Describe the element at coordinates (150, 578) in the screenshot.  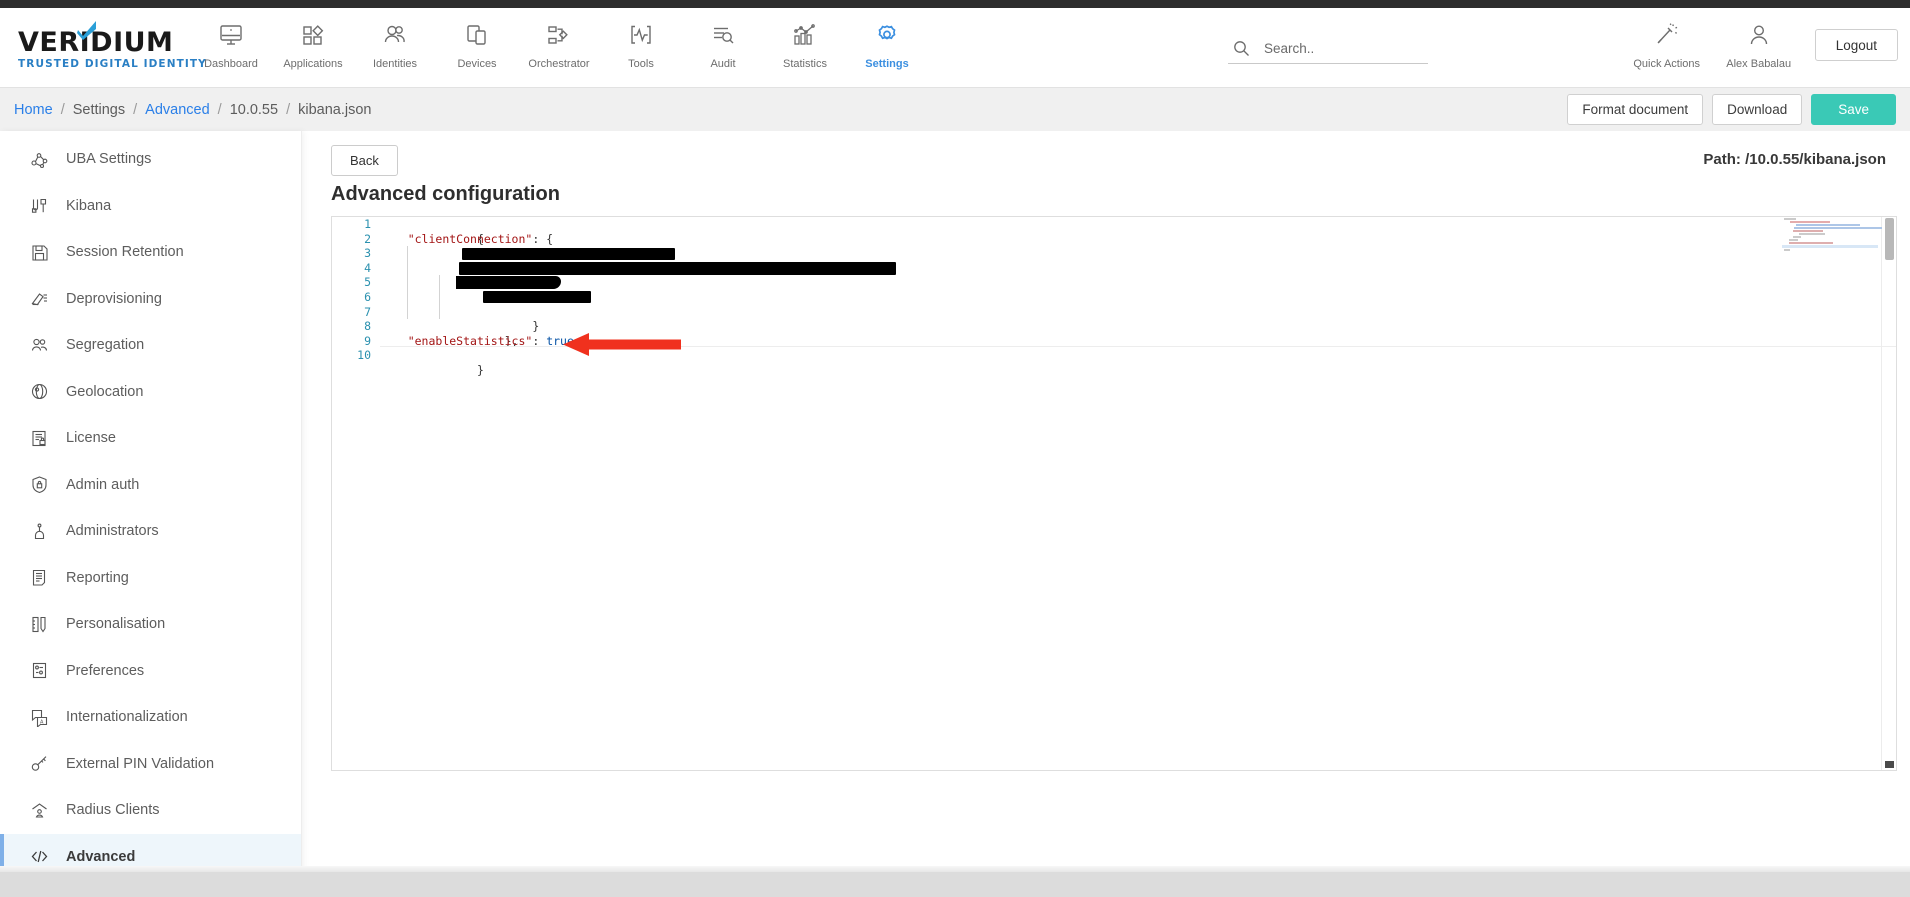
I see `sidebar-item-reporting: Reporting` at that location.